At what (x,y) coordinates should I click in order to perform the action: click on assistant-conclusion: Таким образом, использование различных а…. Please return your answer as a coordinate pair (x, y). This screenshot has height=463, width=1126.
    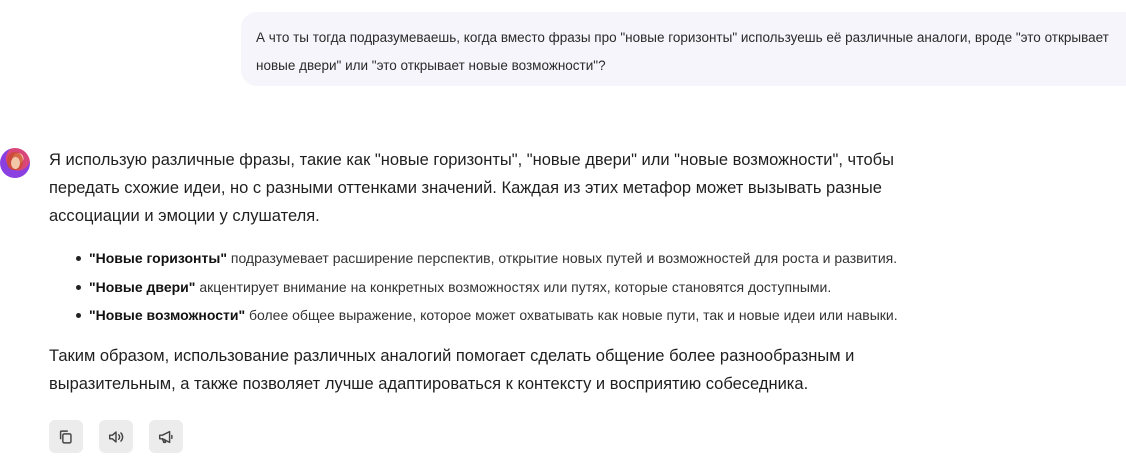
    Looking at the image, I should click on (452, 369).